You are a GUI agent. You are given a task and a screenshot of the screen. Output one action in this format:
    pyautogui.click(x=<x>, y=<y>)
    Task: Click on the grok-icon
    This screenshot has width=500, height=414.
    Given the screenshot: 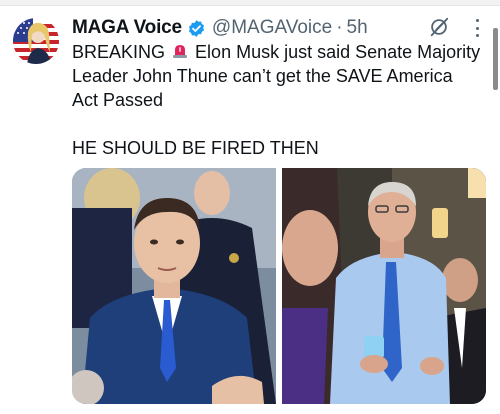 What is the action you would take?
    pyautogui.click(x=439, y=27)
    